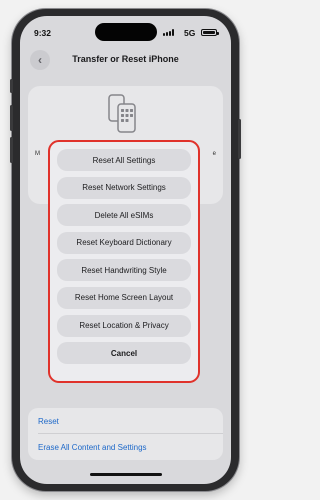 The width and height of the screenshot is (320, 500). I want to click on action-button, so click(11, 86).